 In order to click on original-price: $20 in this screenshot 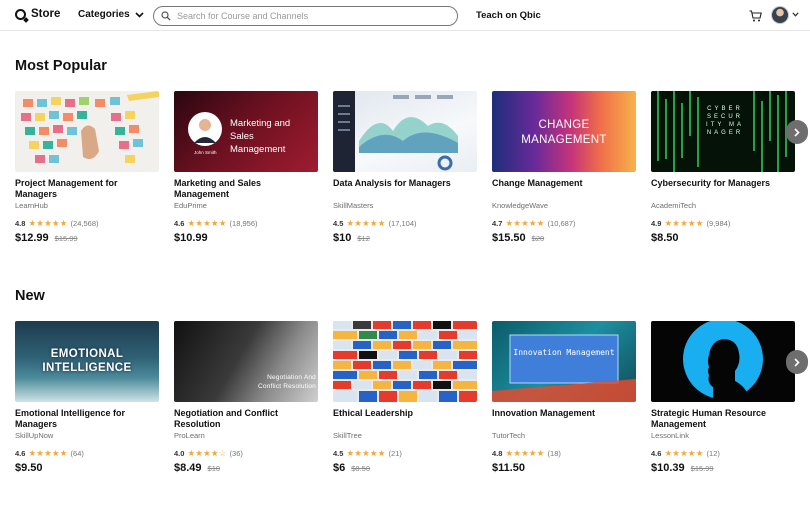, I will do `click(538, 238)`.